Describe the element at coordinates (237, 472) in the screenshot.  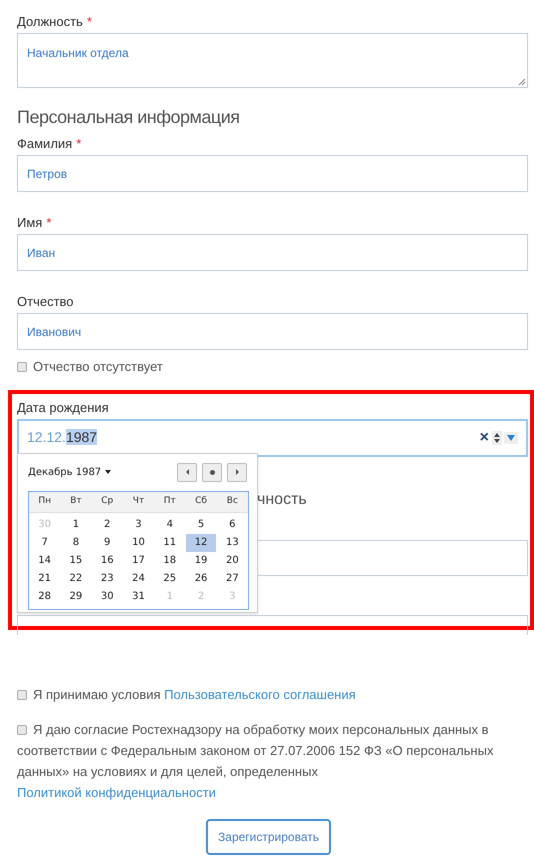
I see `next-month-button` at that location.